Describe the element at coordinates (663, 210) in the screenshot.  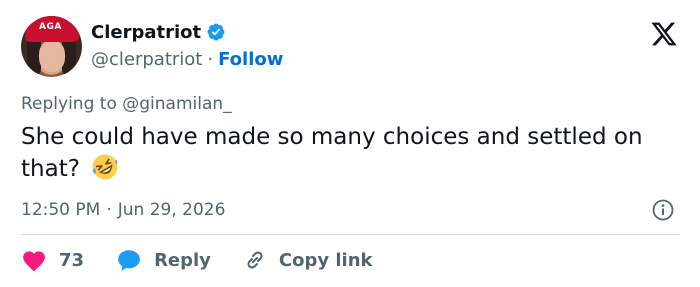
I see `info-icon` at that location.